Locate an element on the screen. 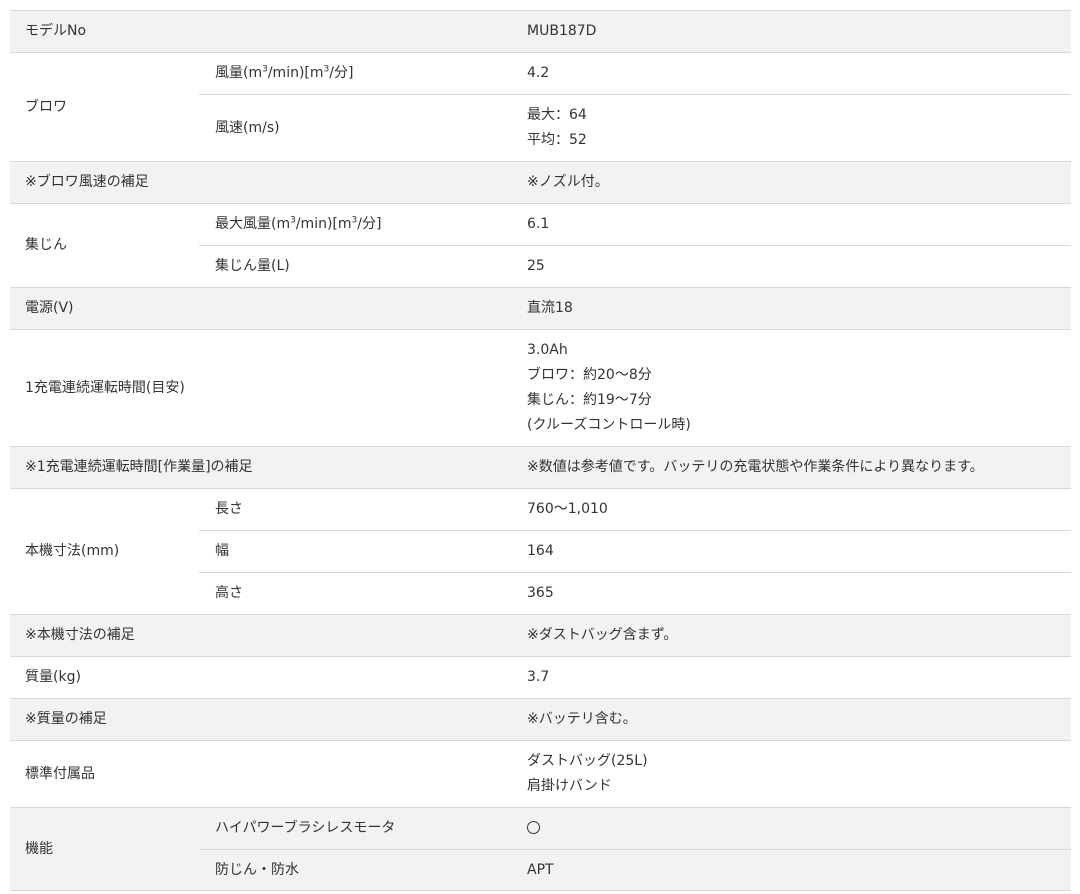 The image size is (1080, 894). spec-row-dust-airflow: 集じん 最大風量(m3/min)[m3/分] 6.1 is located at coordinates (540, 245).